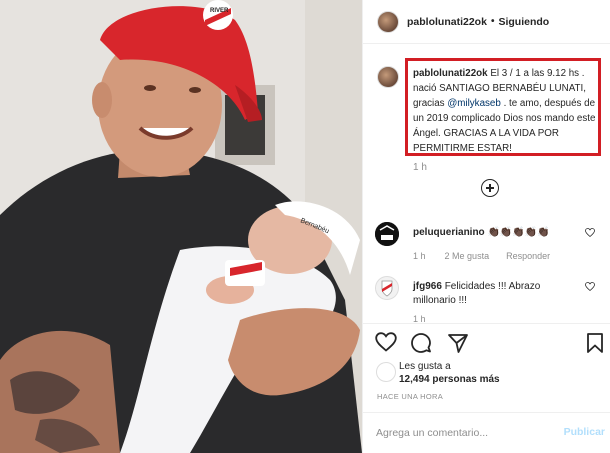 The width and height of the screenshot is (610, 453). I want to click on add-comment-bar: Agrega un comentario... Publicar, so click(486, 432).